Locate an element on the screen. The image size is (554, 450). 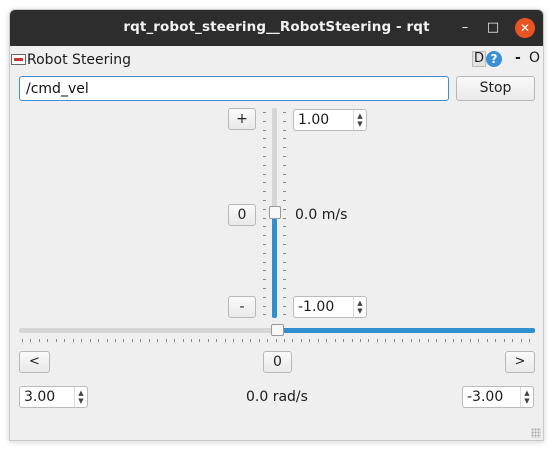
dock-button: D is located at coordinates (479, 59).